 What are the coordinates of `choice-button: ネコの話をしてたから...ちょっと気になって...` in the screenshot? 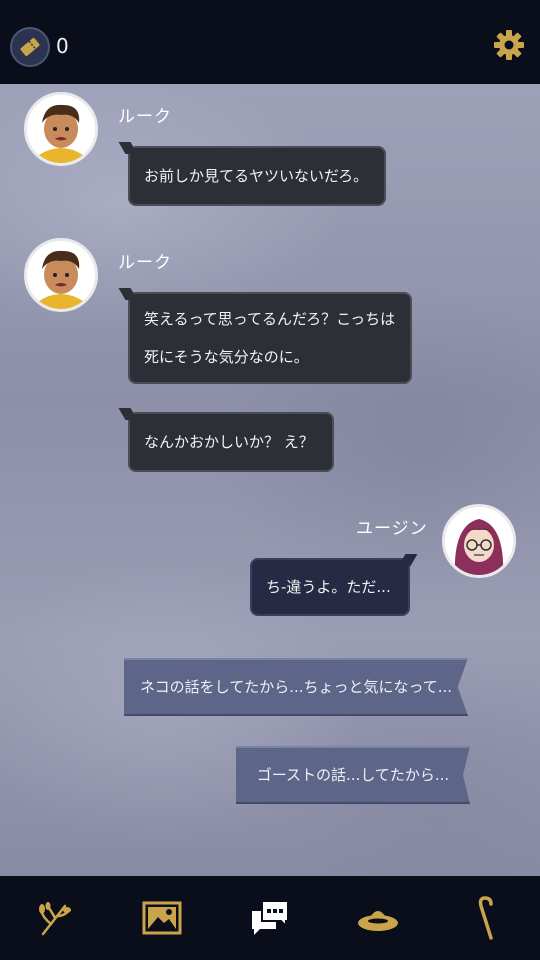 It's located at (296, 687).